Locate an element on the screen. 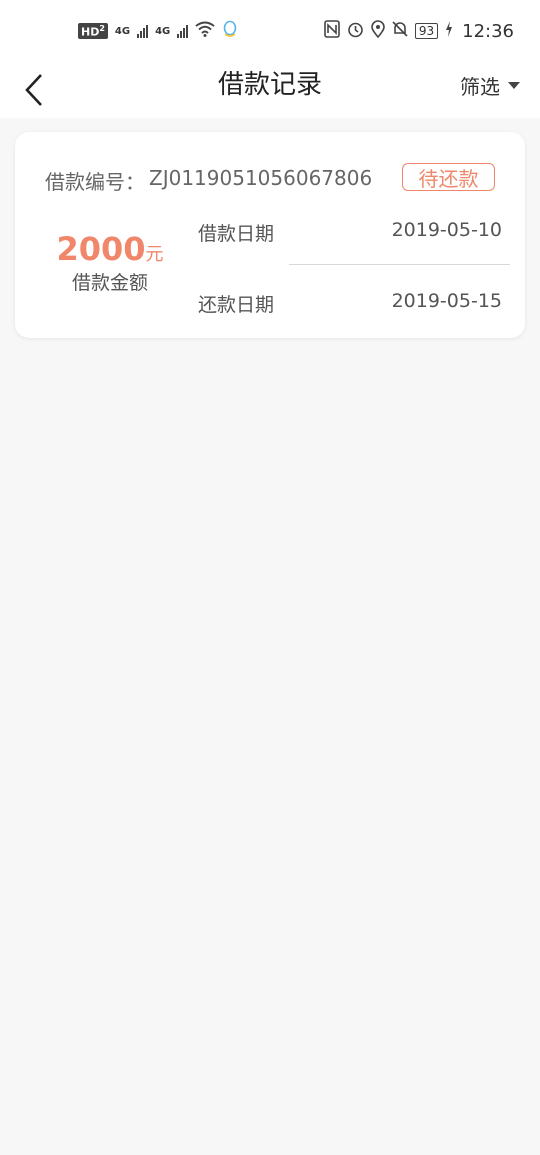 Image resolution: width=540 pixels, height=1155 pixels. status-bar: HD2 4G 4G 93 12:36 is located at coordinates (270, 31).